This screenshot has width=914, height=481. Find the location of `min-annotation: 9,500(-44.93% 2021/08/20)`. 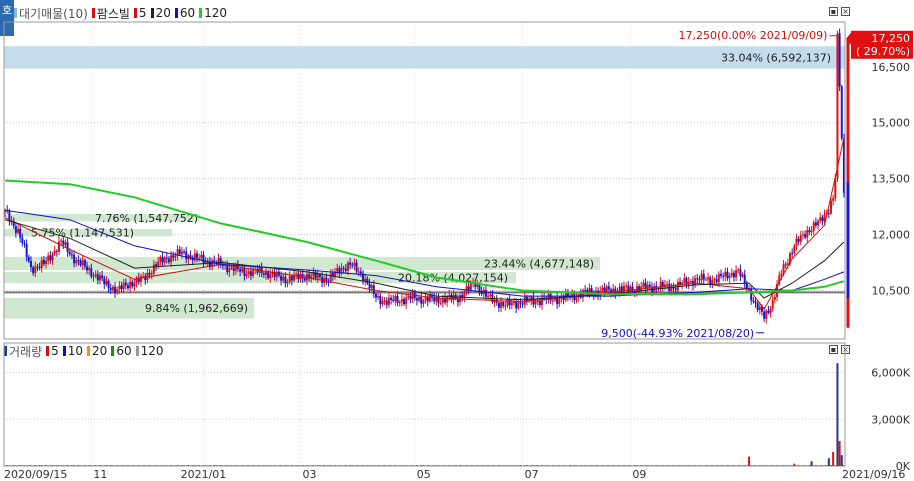

min-annotation: 9,500(-44.93% 2021/08/20) is located at coordinates (677, 333).